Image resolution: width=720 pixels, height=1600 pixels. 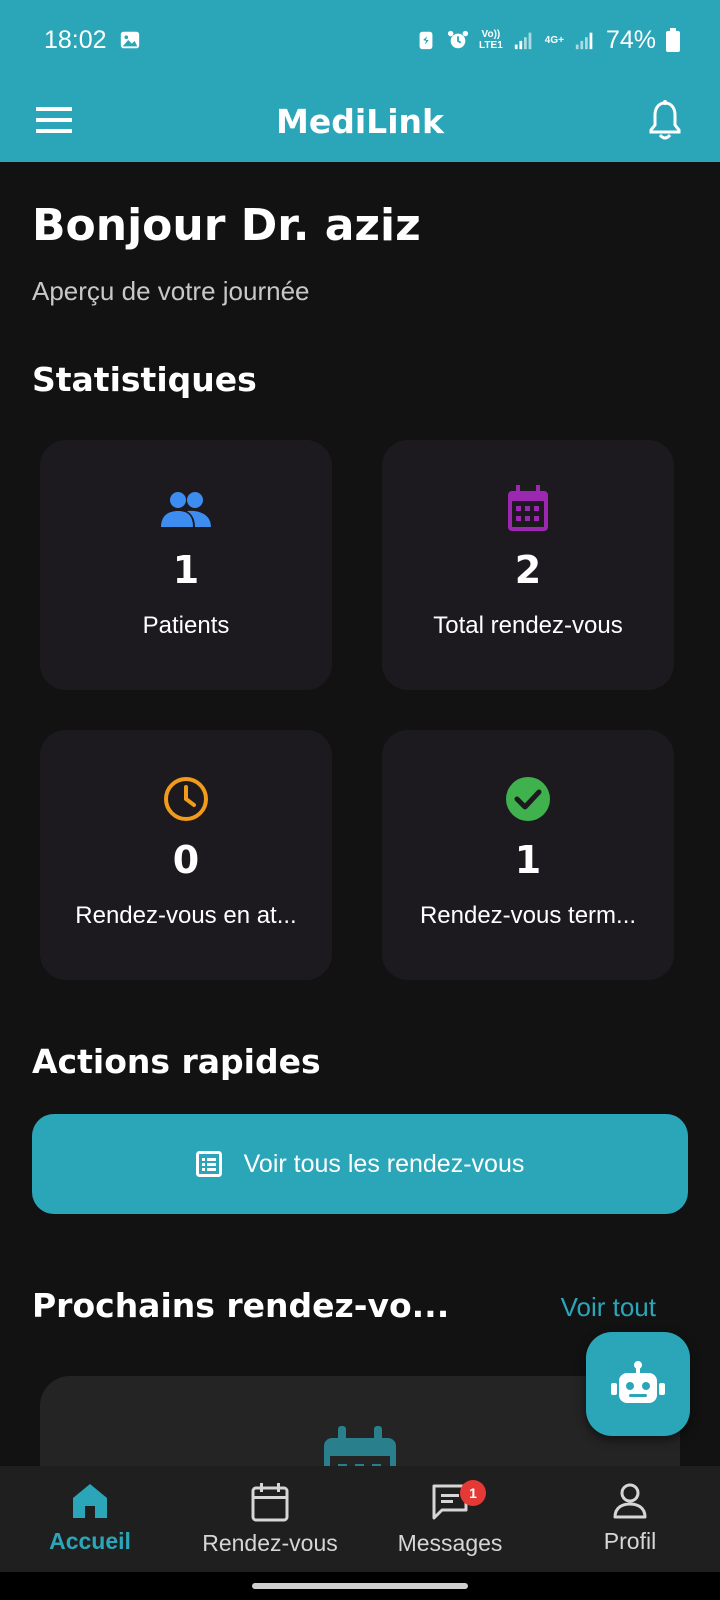 I want to click on network-type: 4G+, so click(x=554, y=40).